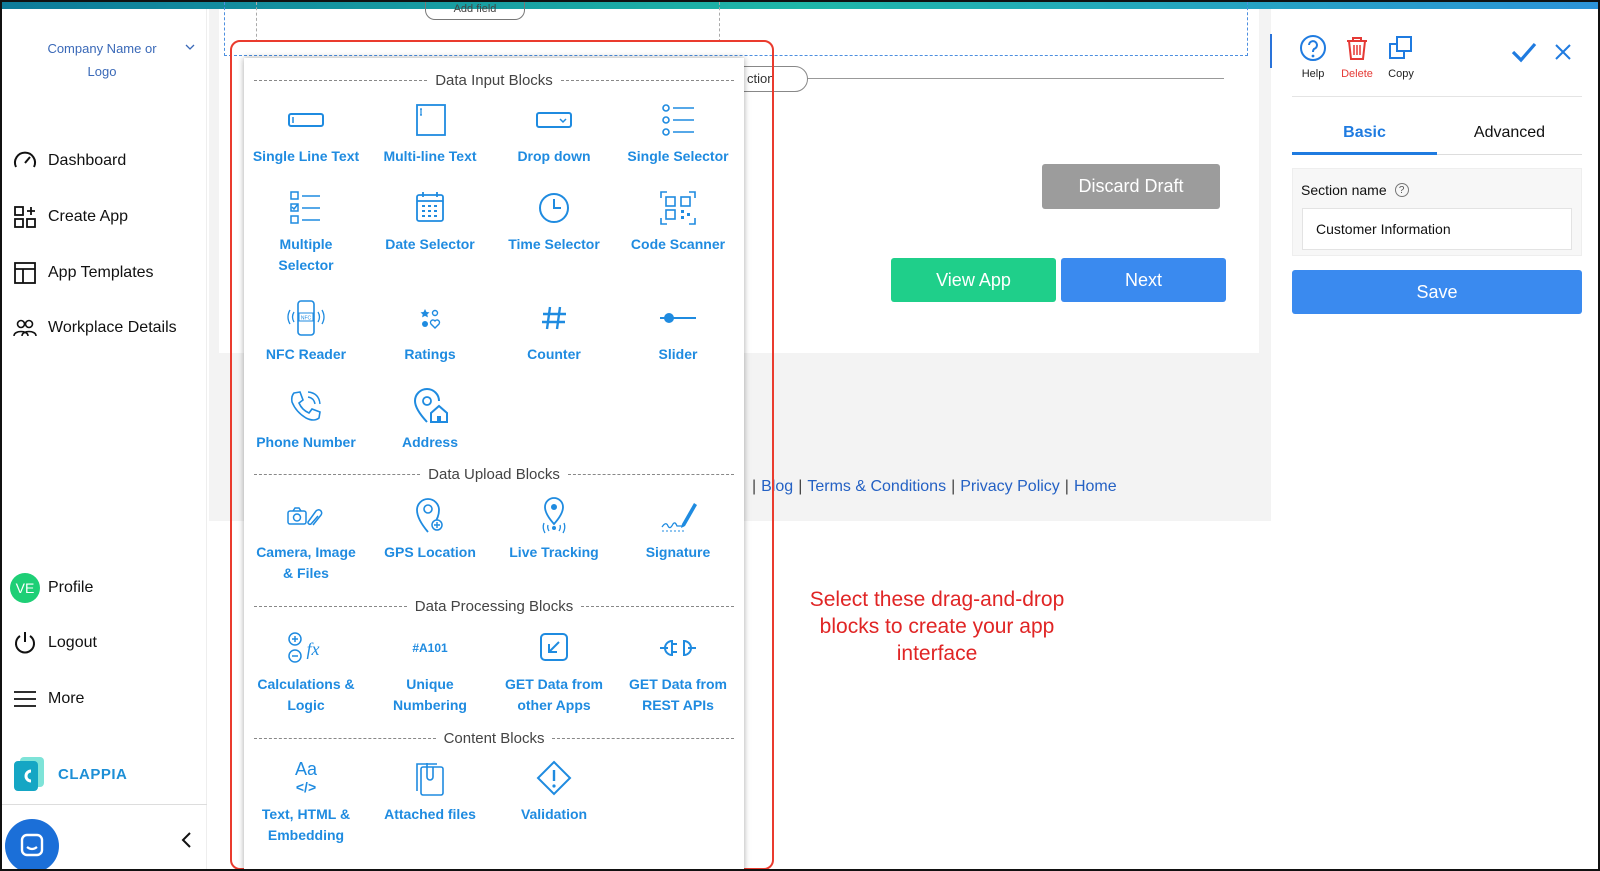  Describe the element at coordinates (70, 774) in the screenshot. I see `brand: CLAPPIA` at that location.